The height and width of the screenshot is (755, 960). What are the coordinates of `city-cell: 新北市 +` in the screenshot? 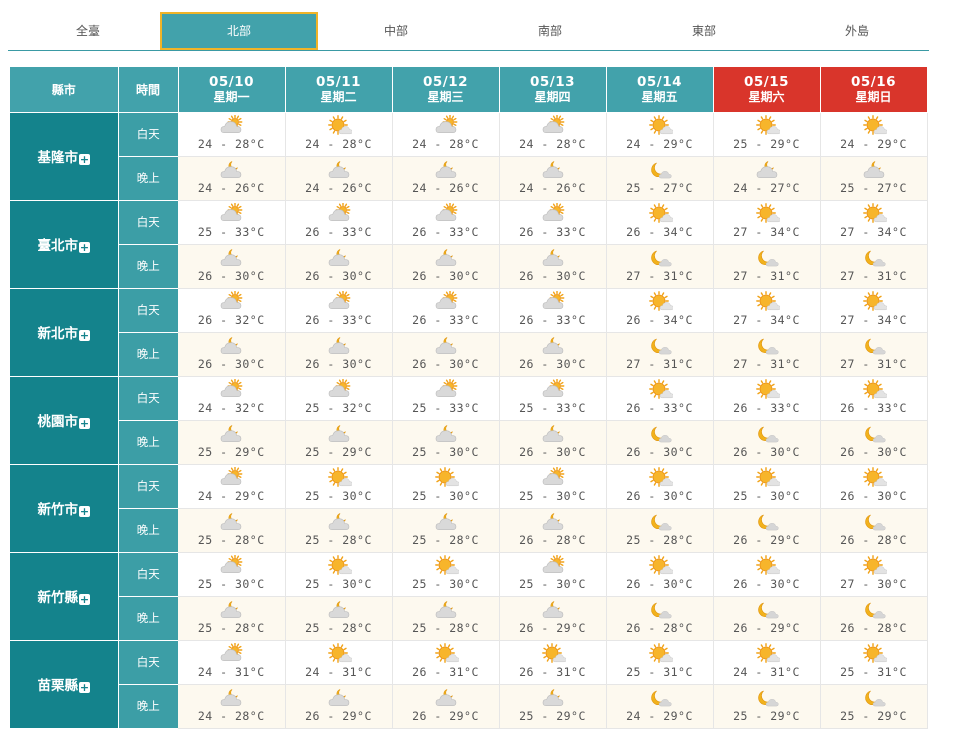 It's located at (64, 332).